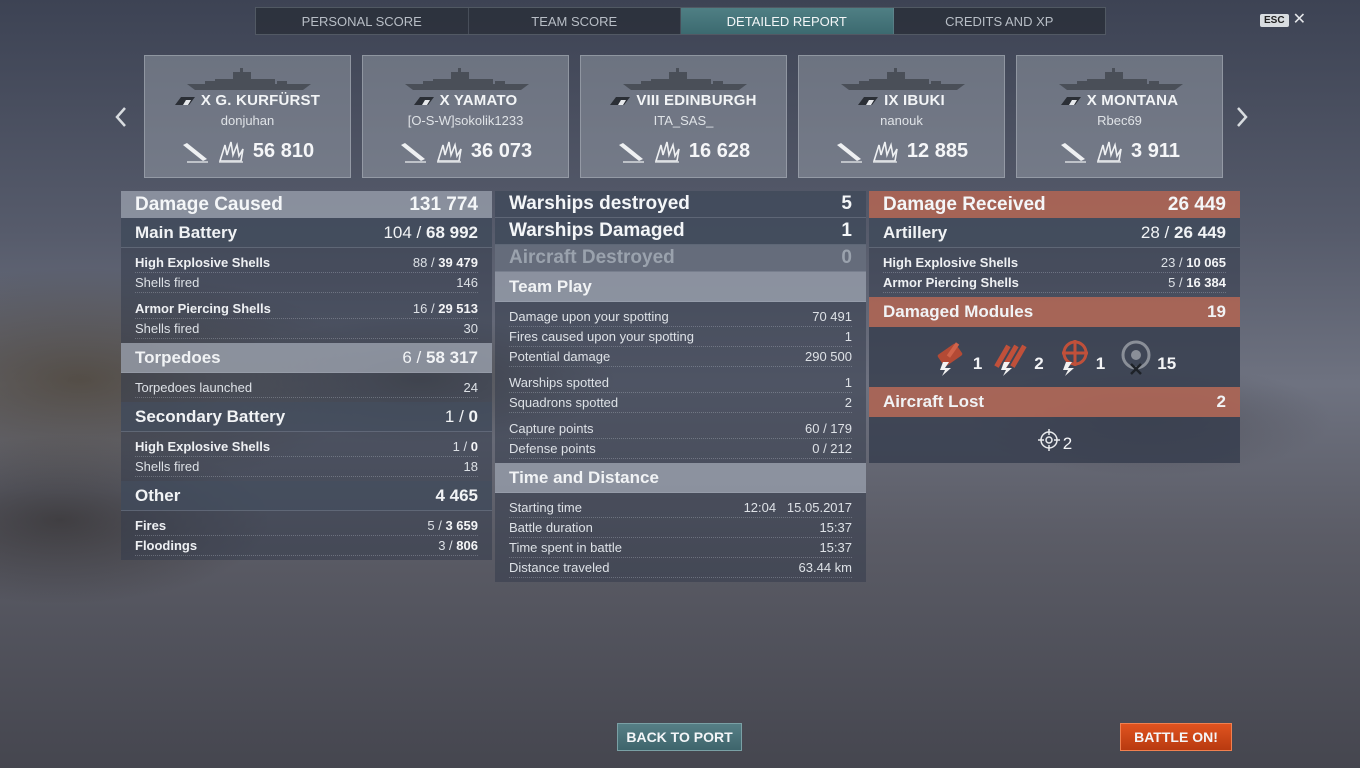 This screenshot has height=768, width=1360. I want to click on card-score-row: 3 911, so click(1119, 151).